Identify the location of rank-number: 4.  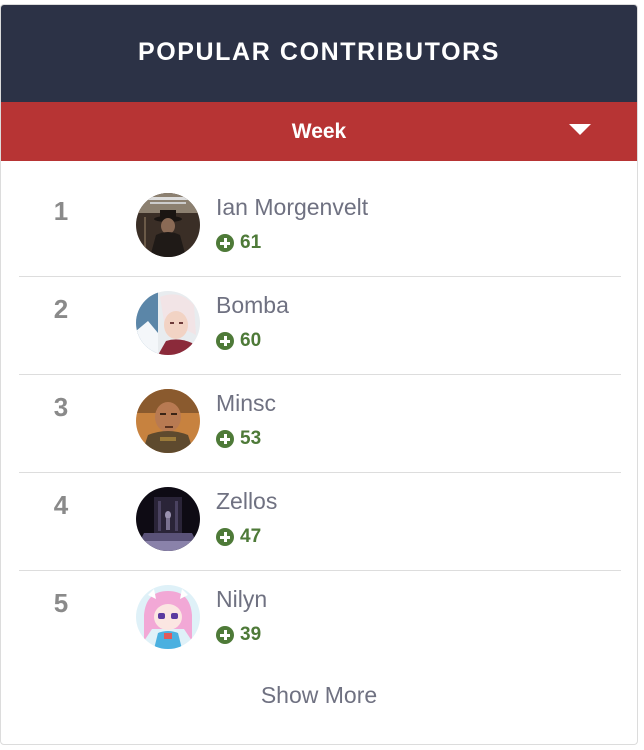
(61, 505).